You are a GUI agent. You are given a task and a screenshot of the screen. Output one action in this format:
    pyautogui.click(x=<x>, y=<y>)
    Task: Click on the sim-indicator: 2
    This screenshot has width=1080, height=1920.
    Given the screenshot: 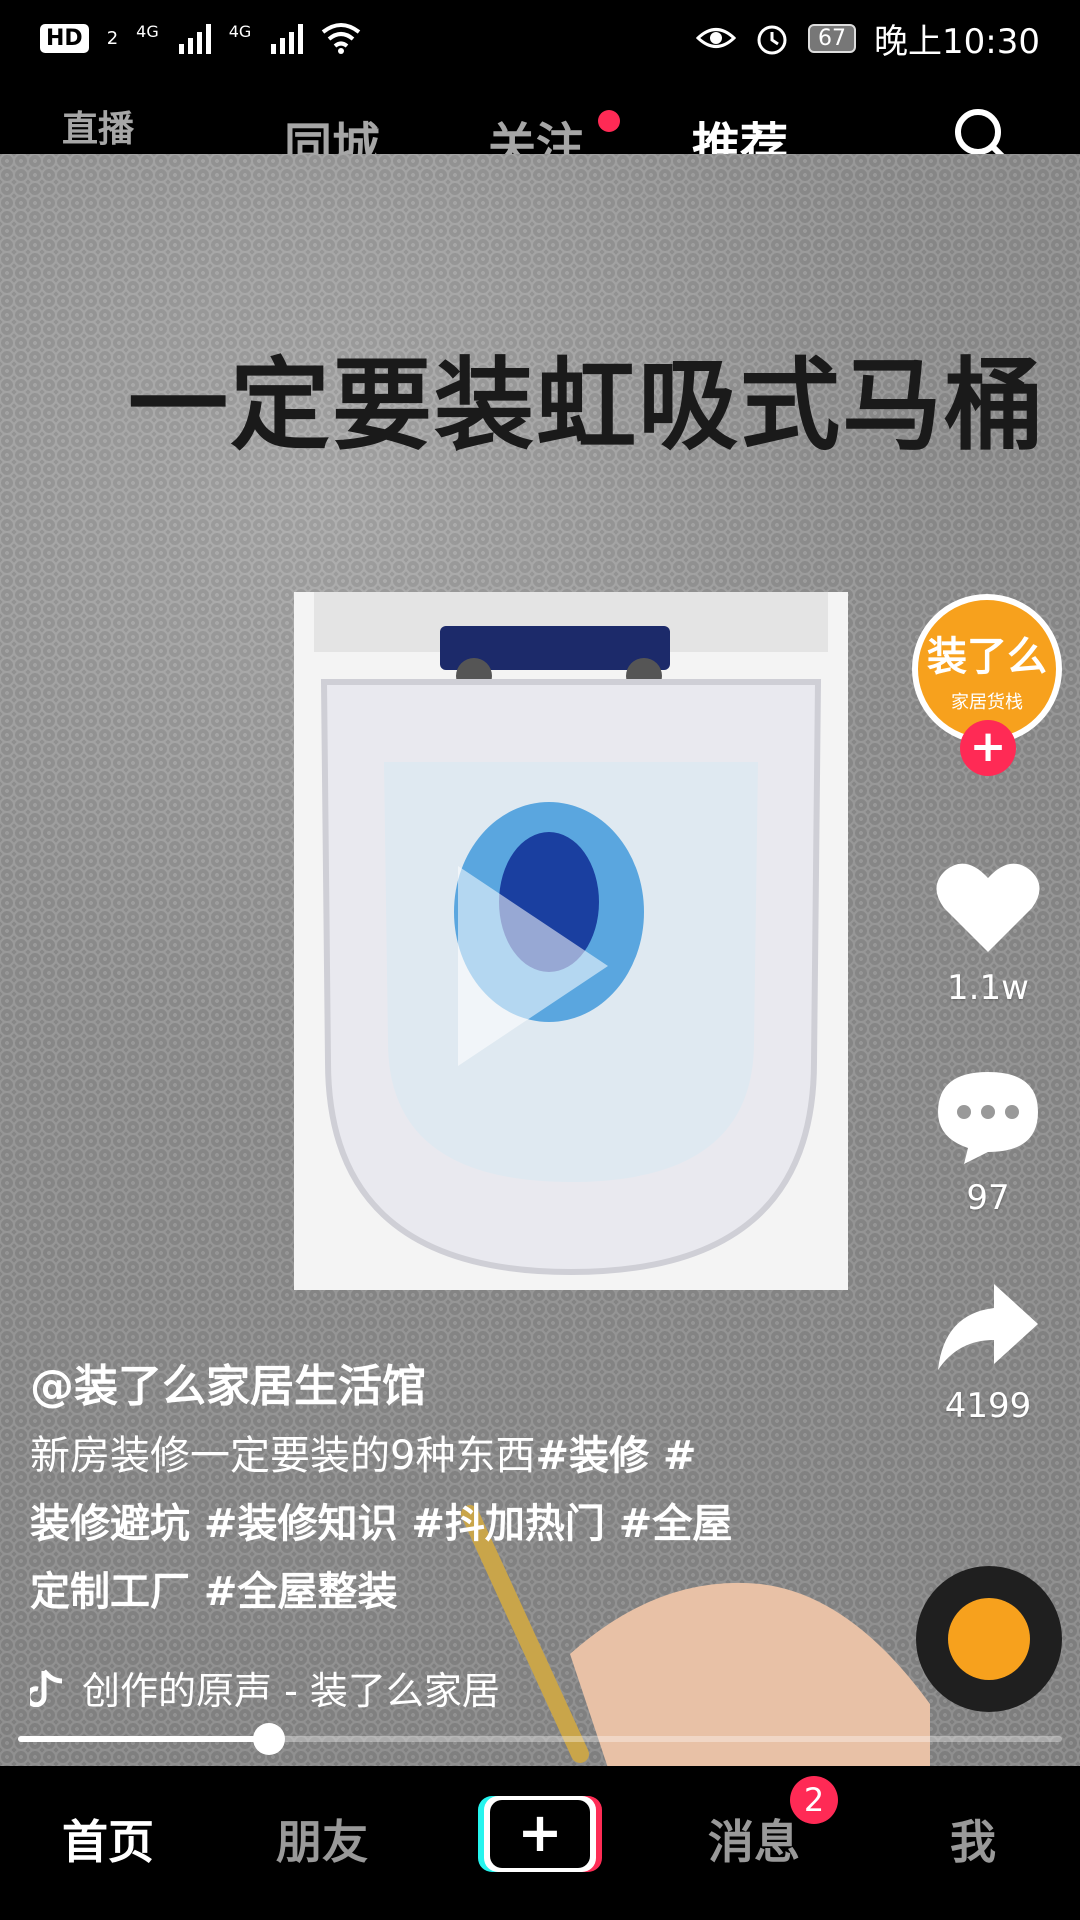 What is the action you would take?
    pyautogui.click(x=112, y=38)
    